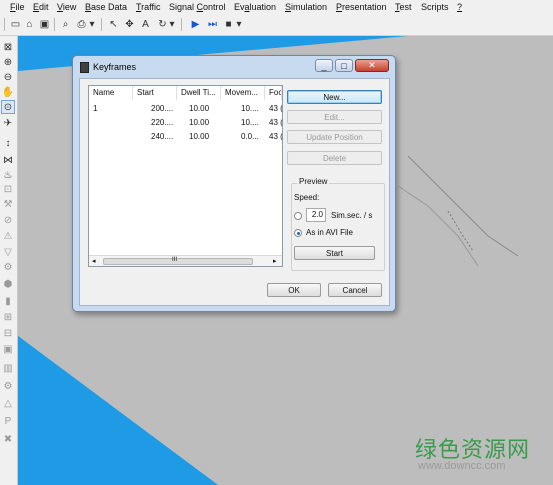  Describe the element at coordinates (352, 215) in the screenshot. I see `speed-unit: Sim.sec. / s` at that location.